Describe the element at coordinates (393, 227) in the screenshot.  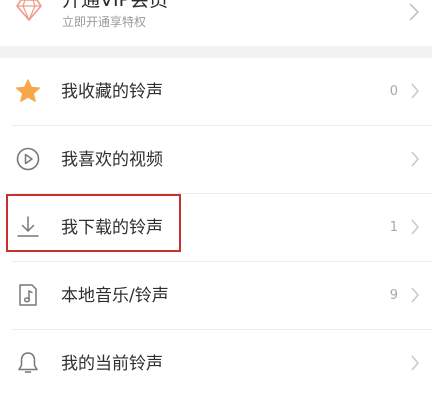
I see `menu-item-count: 1` at that location.